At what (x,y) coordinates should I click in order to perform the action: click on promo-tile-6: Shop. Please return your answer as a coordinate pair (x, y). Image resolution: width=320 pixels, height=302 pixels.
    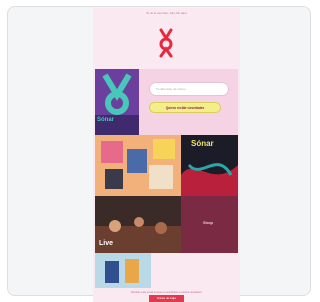
    Looking at the image, I should click on (209, 224).